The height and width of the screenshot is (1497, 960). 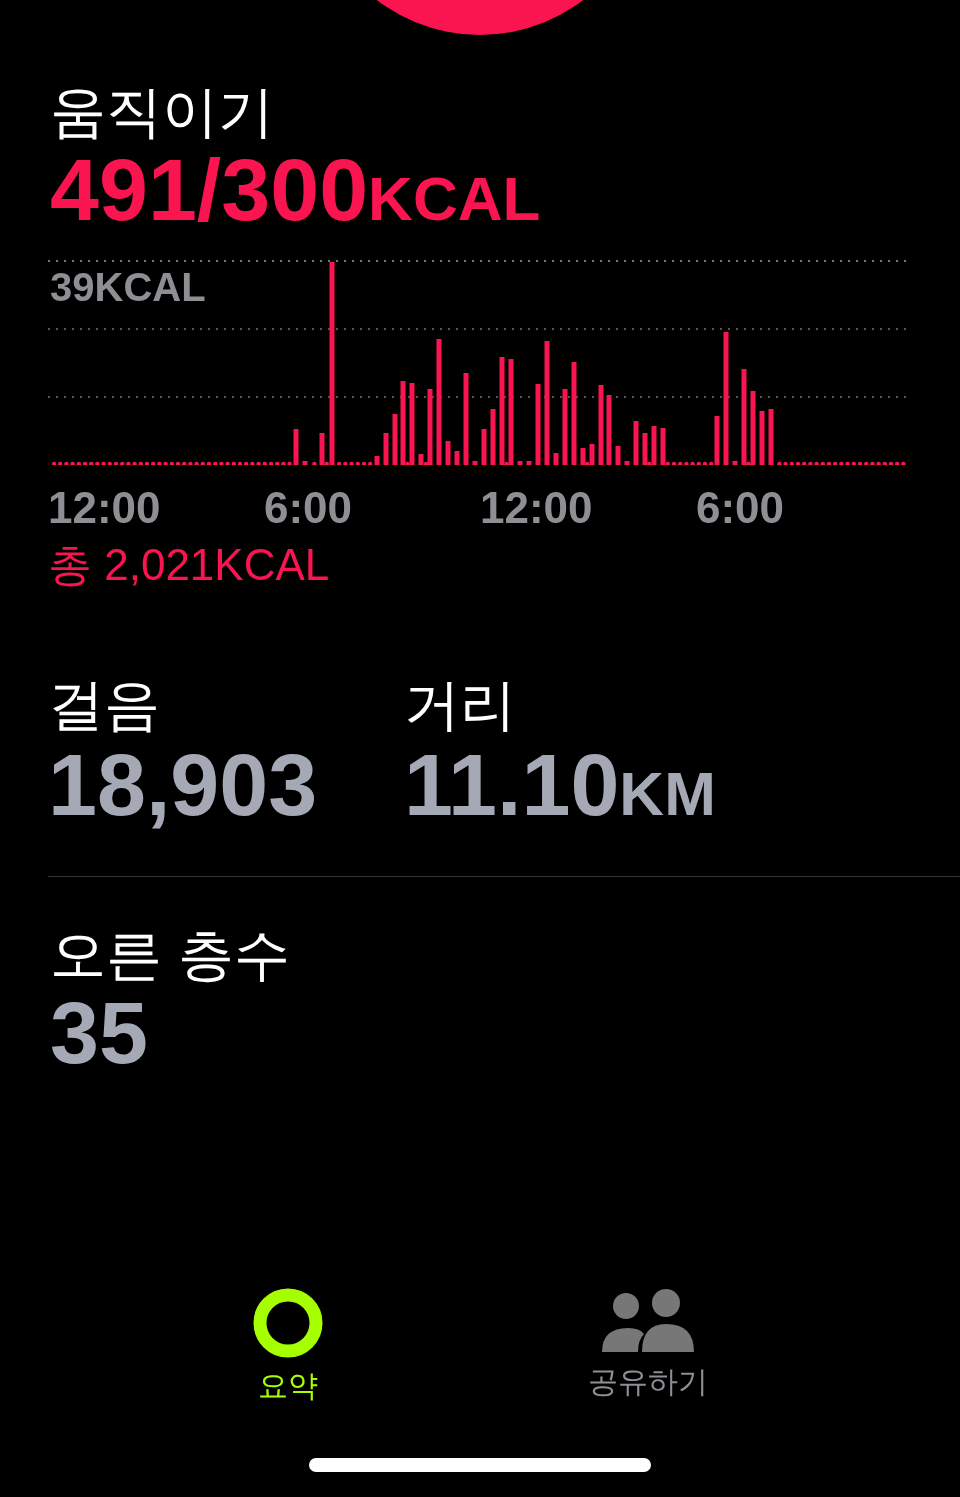 What do you see at coordinates (99, 1033) in the screenshot?
I see `floors-value: 35` at bounding box center [99, 1033].